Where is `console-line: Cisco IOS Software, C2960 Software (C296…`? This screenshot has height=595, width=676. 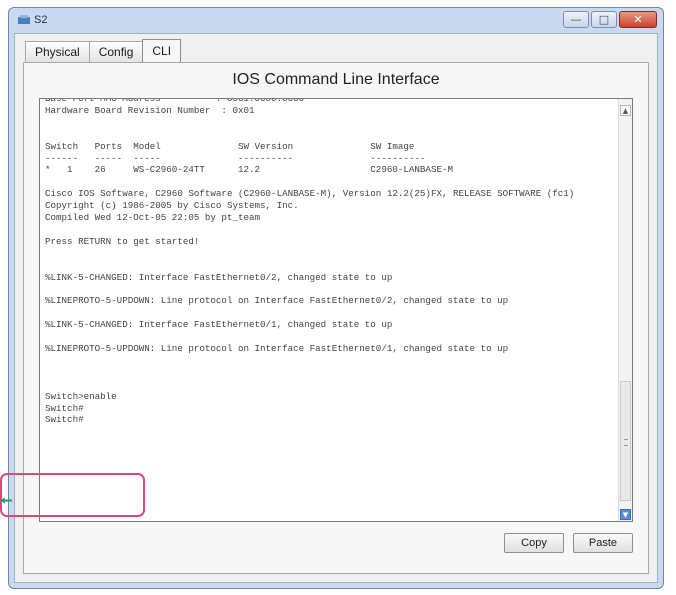
console-line: Cisco IOS Software, C2960 Software (C296… is located at coordinates (310, 194).